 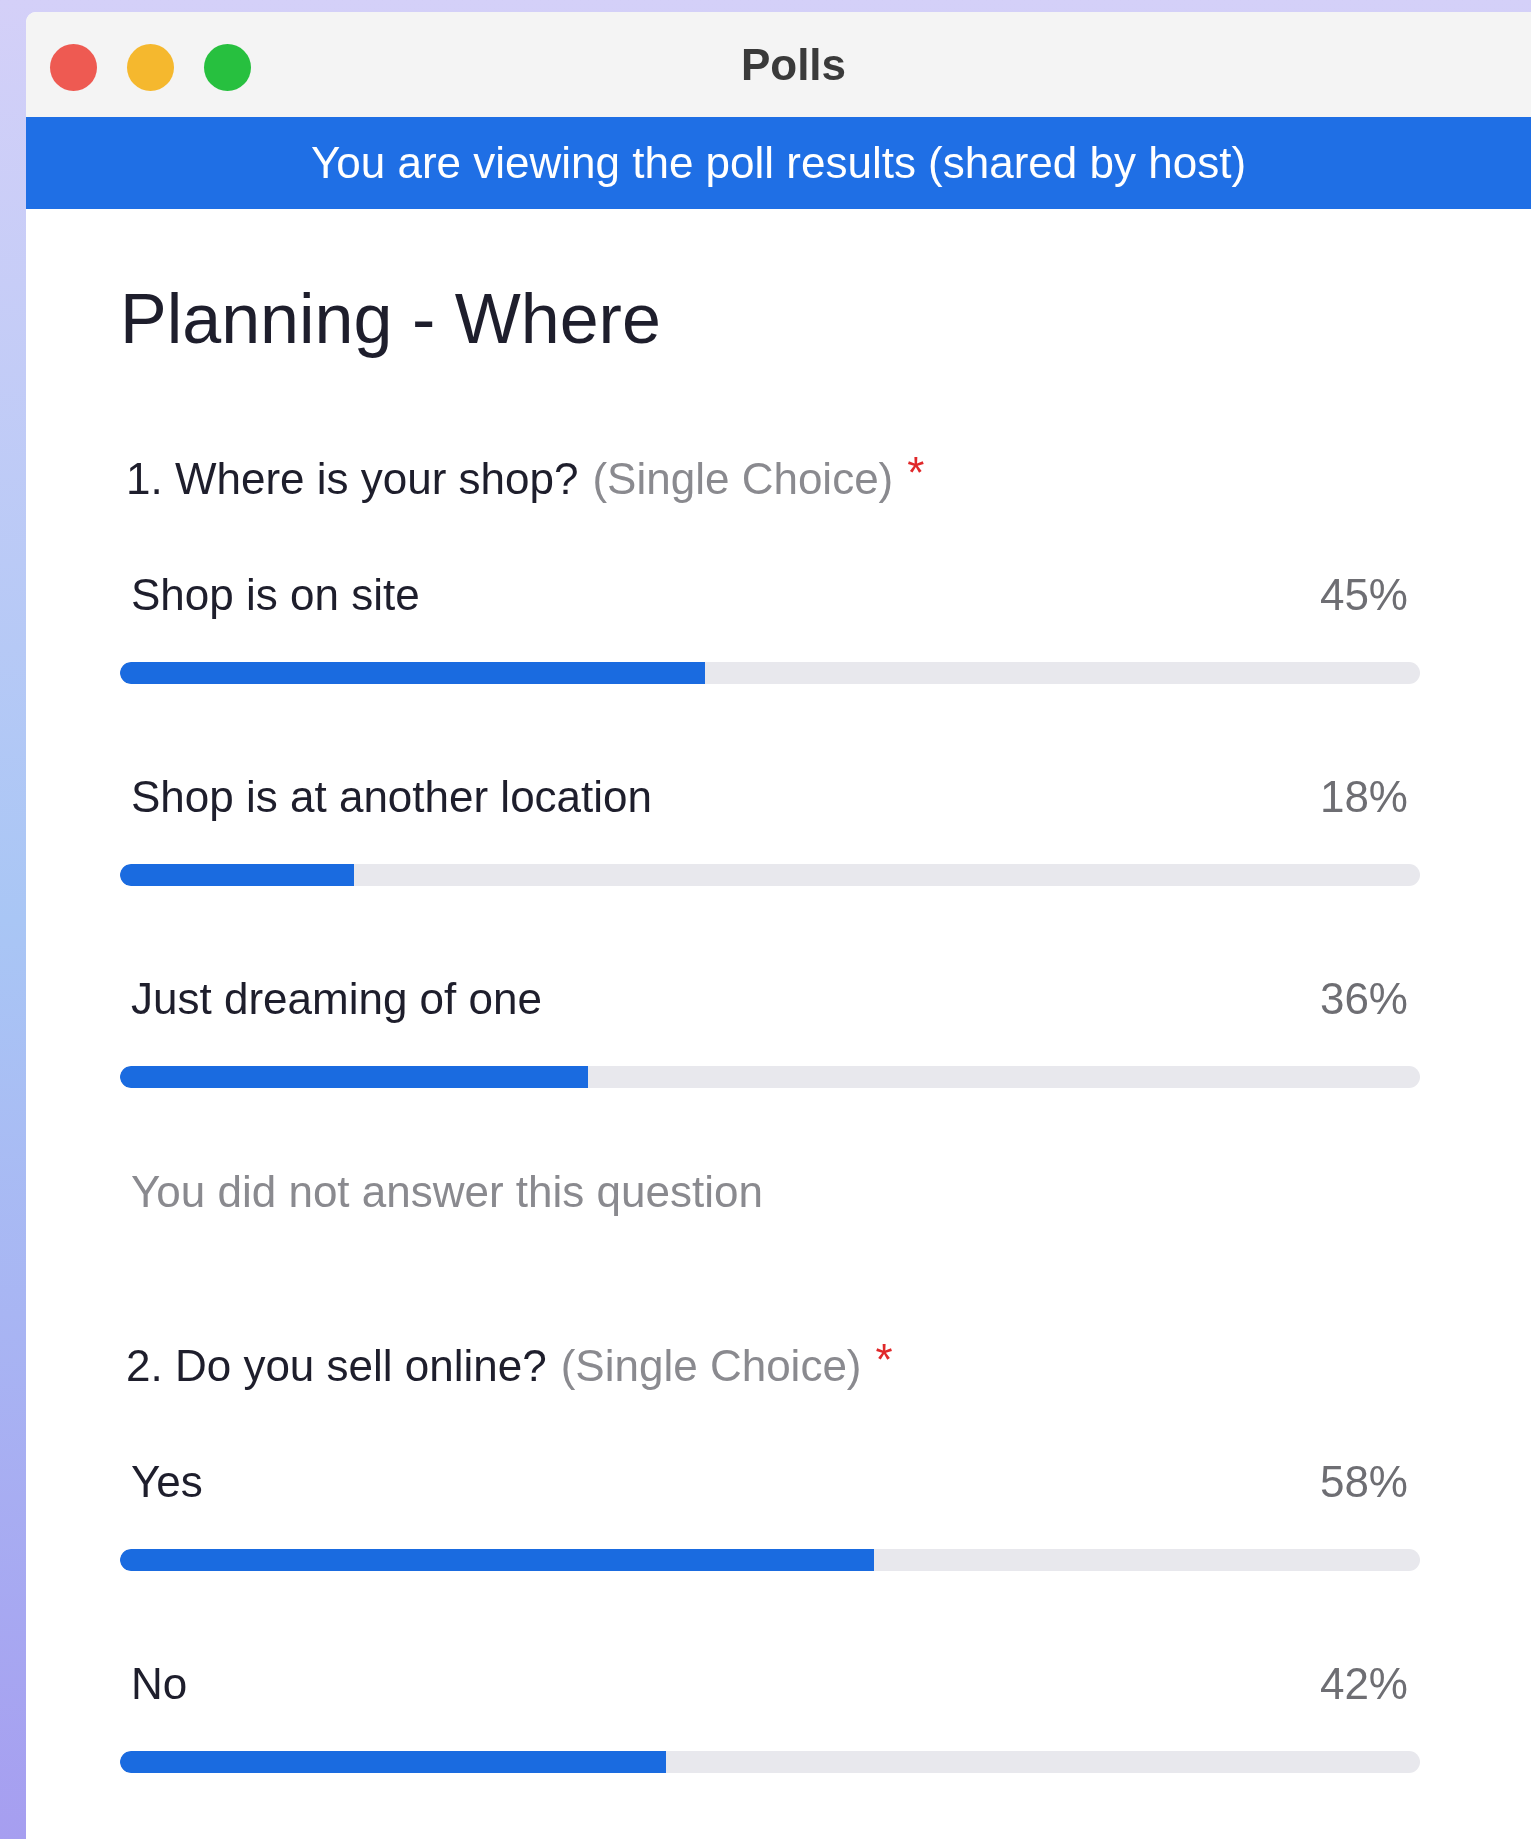 What do you see at coordinates (1363, 999) in the screenshot?
I see `option-percent: 36%` at bounding box center [1363, 999].